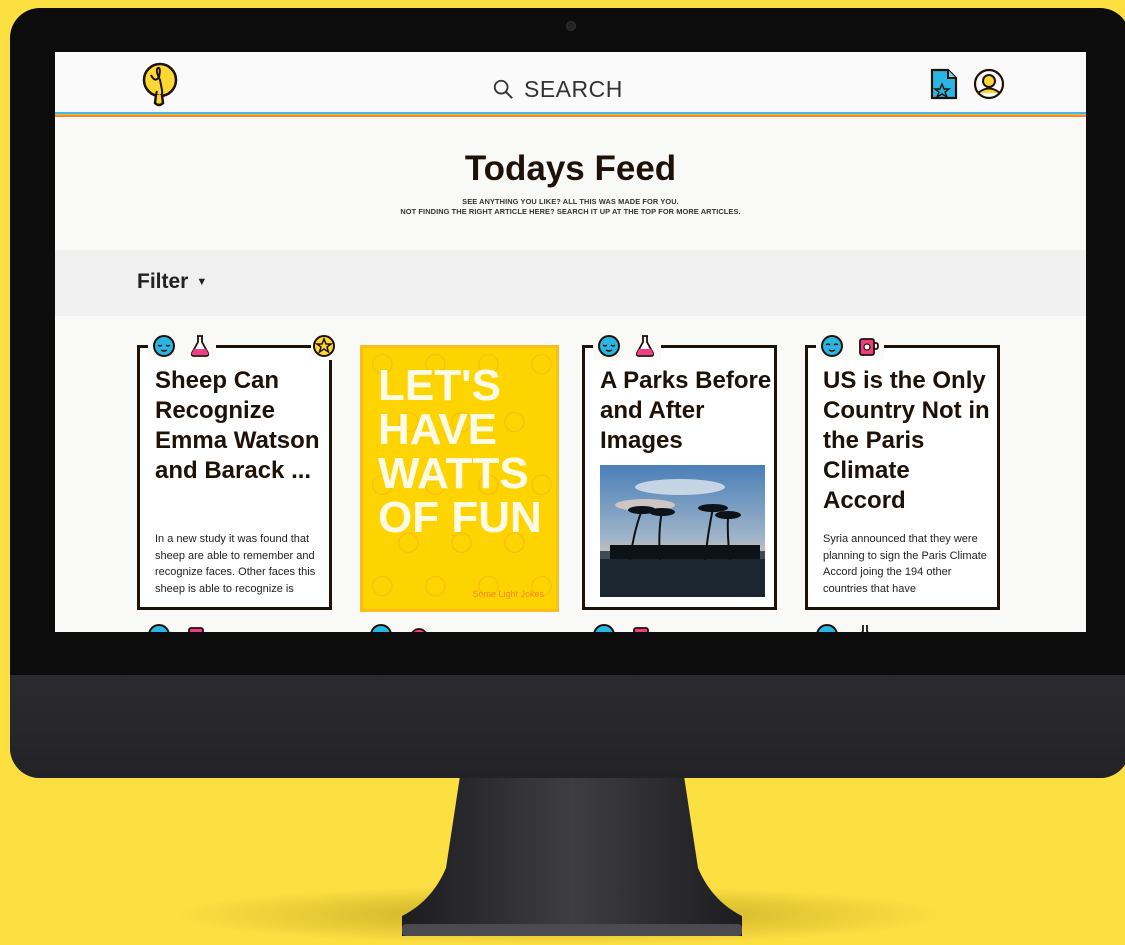  I want to click on photo-illustration, so click(682, 531).